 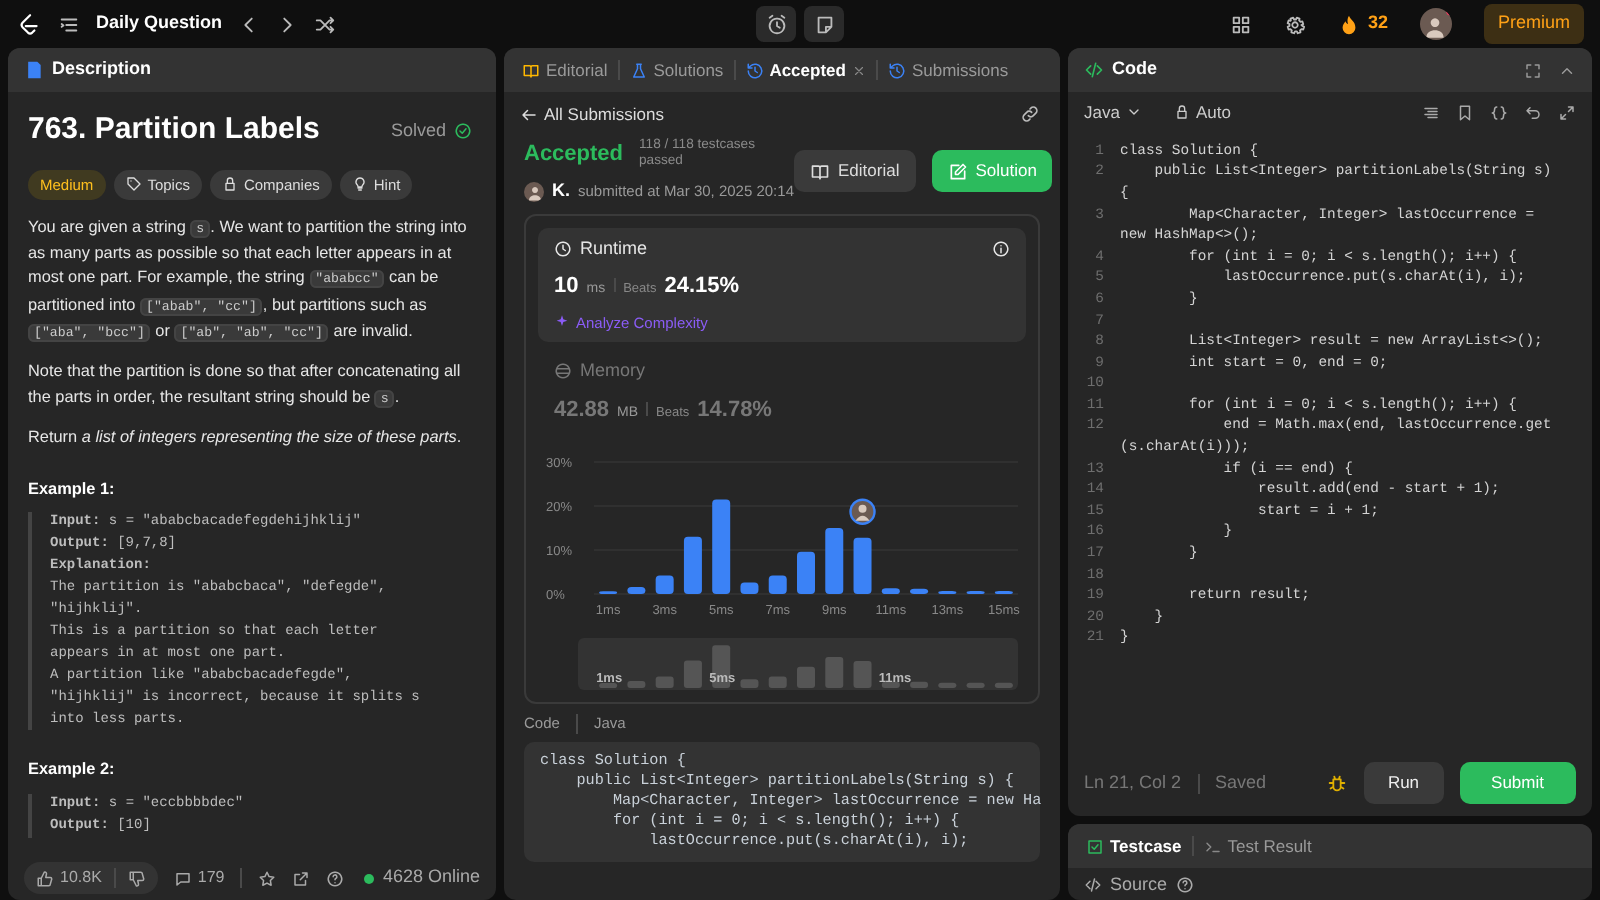 What do you see at coordinates (136, 878) in the screenshot?
I see `thumbs-down-icon` at bounding box center [136, 878].